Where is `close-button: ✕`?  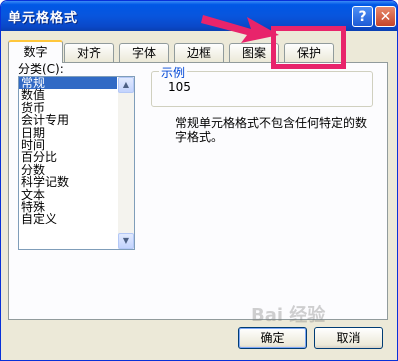 close-button: ✕ is located at coordinates (385, 16).